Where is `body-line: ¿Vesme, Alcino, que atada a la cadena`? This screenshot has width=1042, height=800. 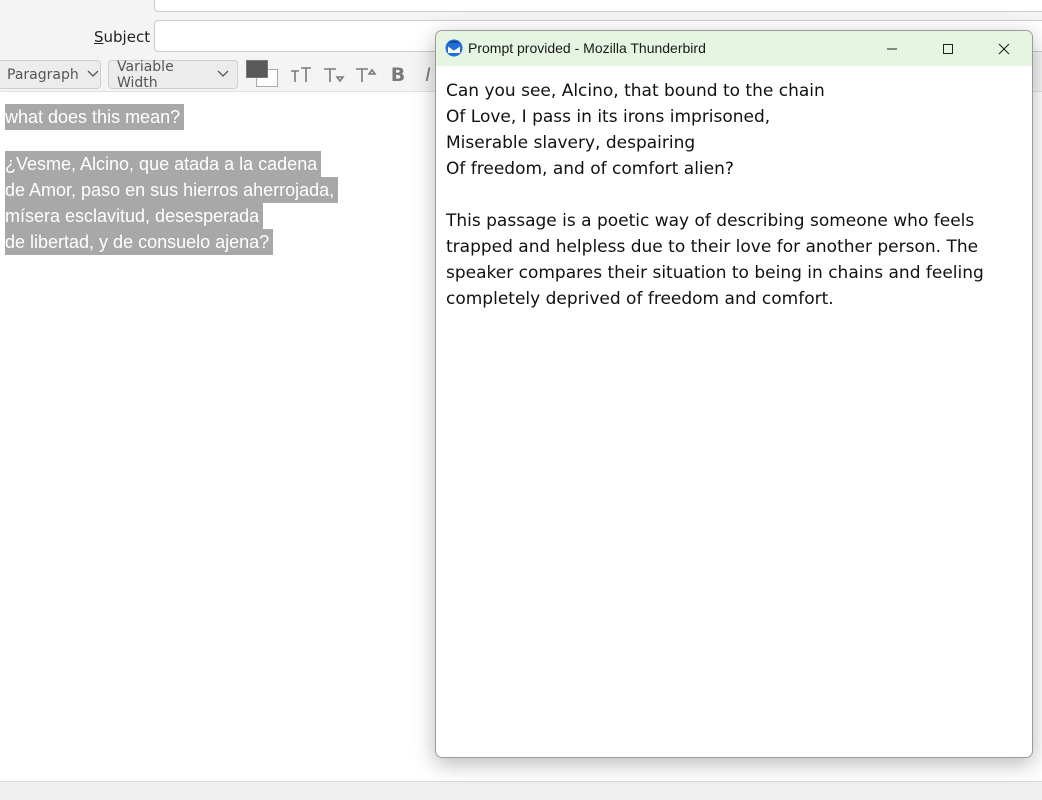 body-line: ¿Vesme, Alcino, que atada a la cadena is located at coordinates (163, 164).